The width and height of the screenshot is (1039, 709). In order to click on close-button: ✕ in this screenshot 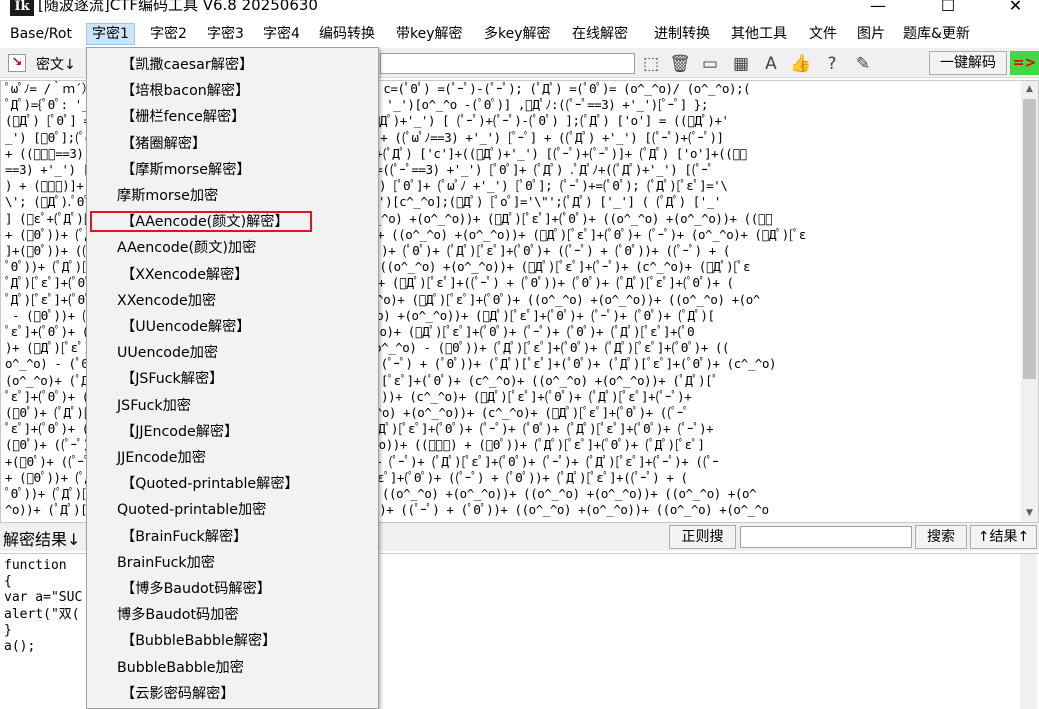, I will do `click(1015, 10)`.